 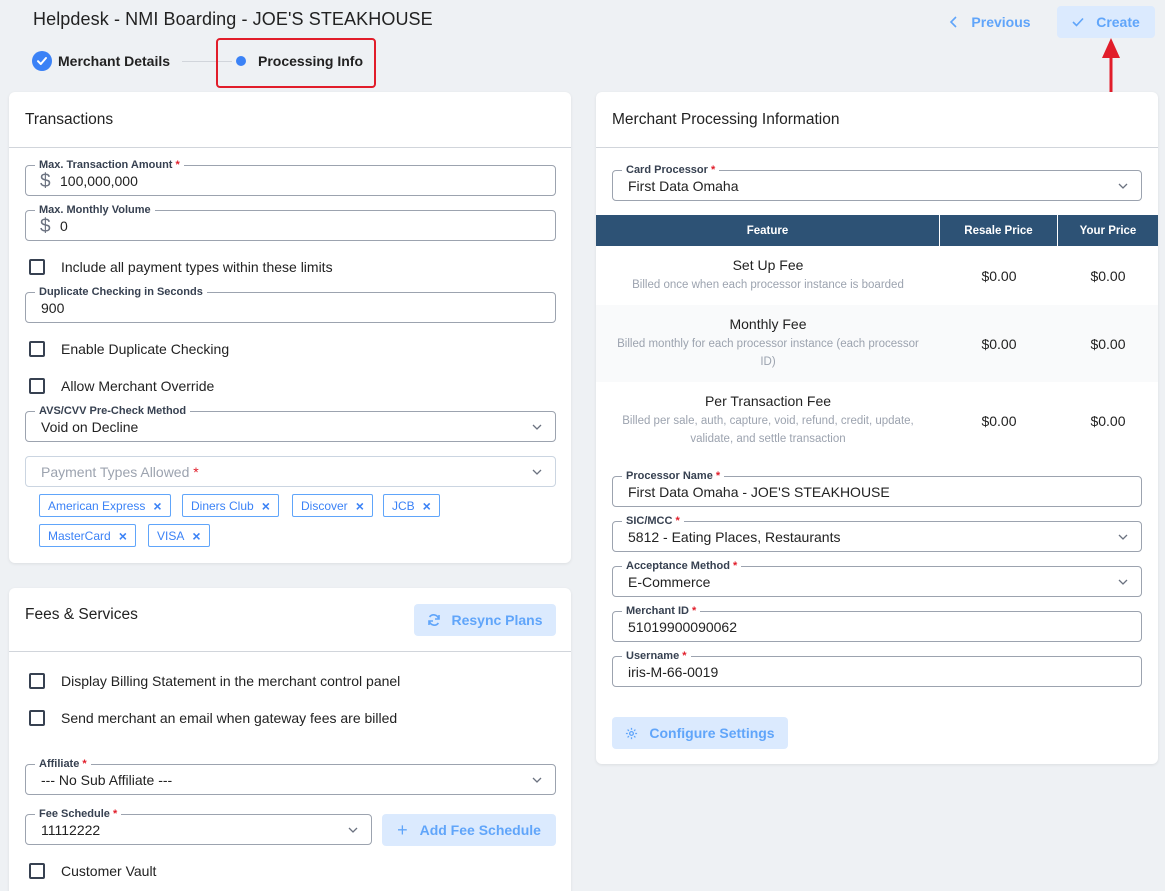 What do you see at coordinates (700, 733) in the screenshot?
I see `configure-settings-button: Configure Settings` at bounding box center [700, 733].